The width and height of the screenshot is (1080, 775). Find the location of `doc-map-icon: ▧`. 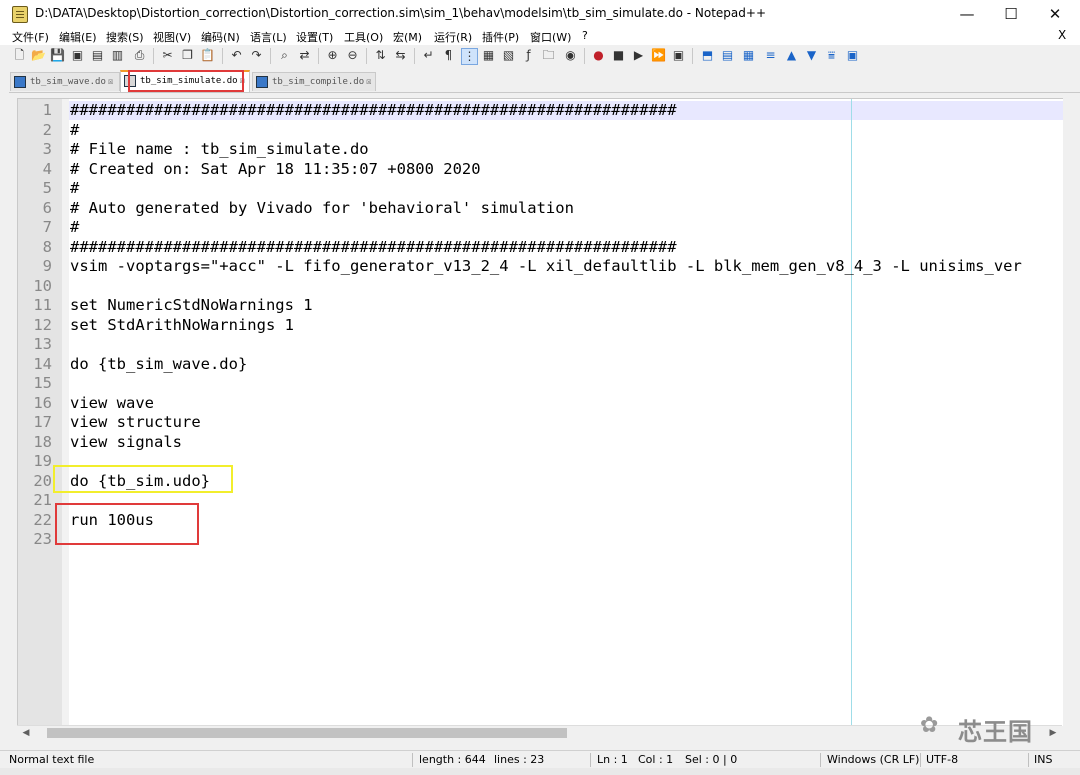

doc-map-icon: ▧ is located at coordinates (508, 55).